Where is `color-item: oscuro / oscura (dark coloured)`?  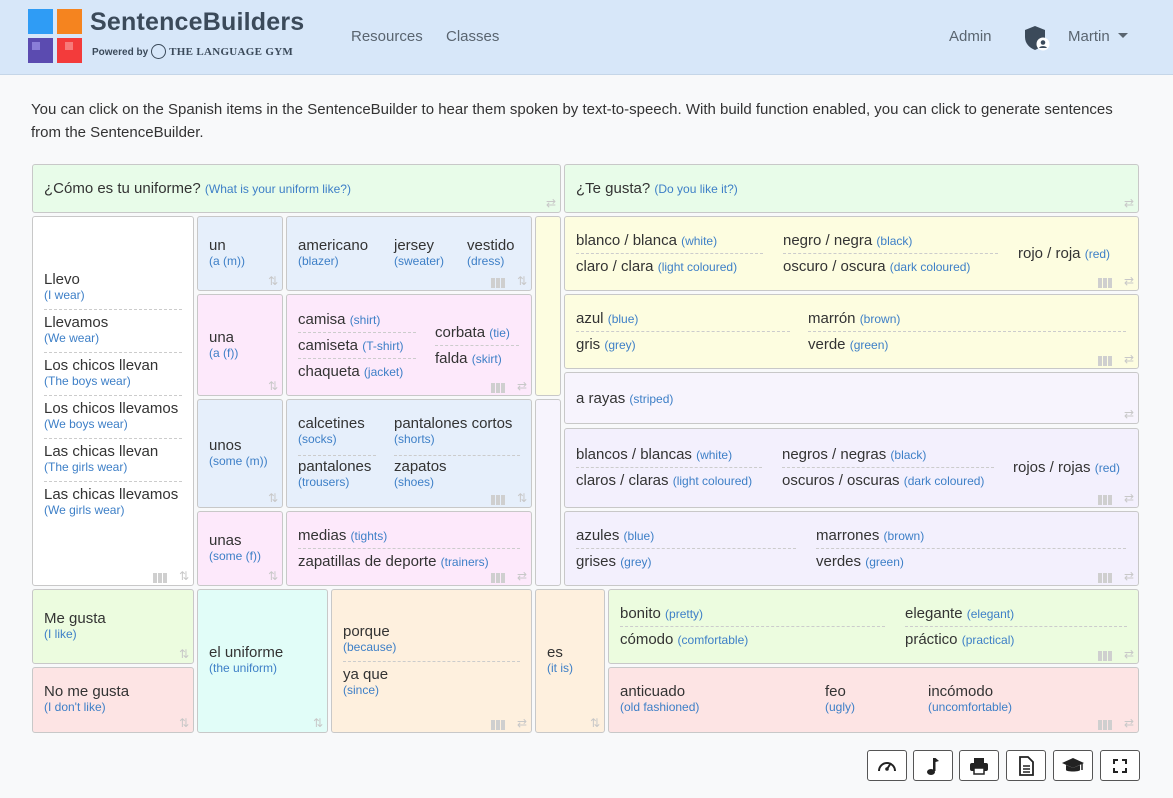
color-item: oscuro / oscura (dark coloured) is located at coordinates (876, 266).